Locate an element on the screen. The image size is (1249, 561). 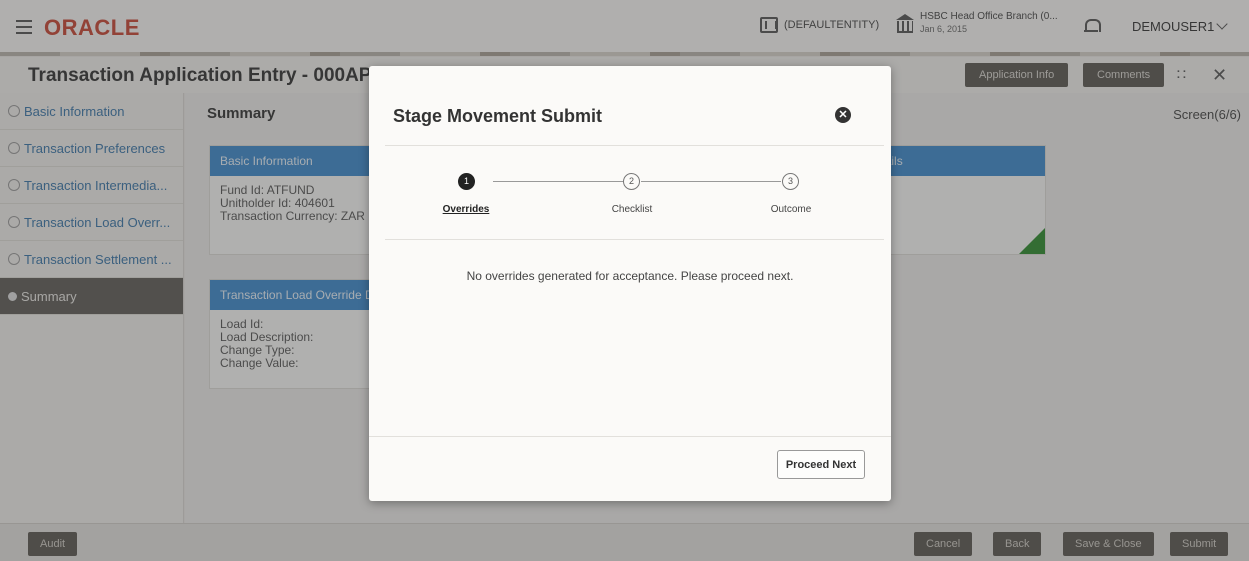
stepper: 1 2 3 Overrides Checklist Outcome is located at coordinates (634, 192).